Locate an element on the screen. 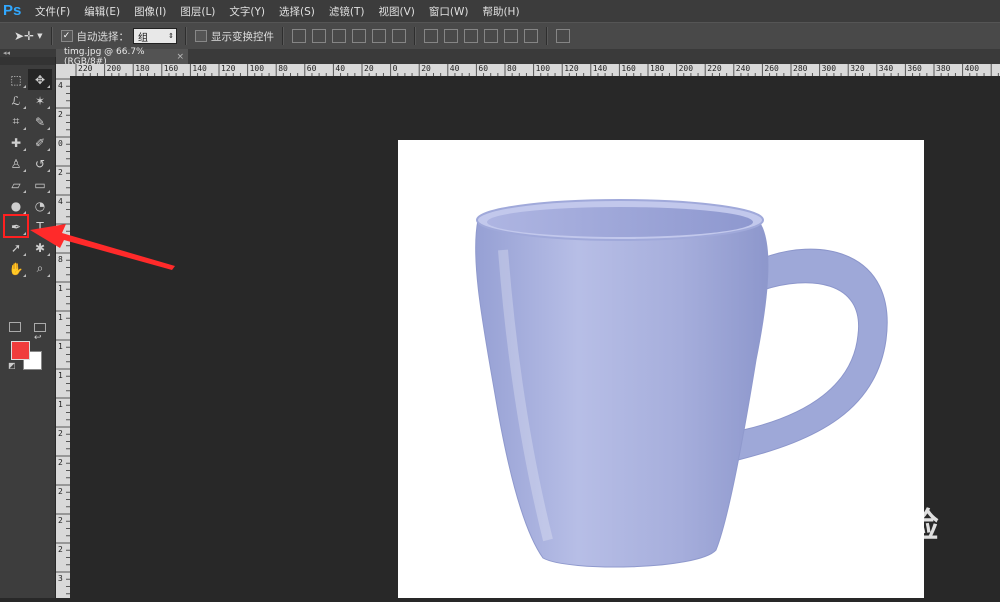  menu-file: 文件(F) is located at coordinates (52, 11).